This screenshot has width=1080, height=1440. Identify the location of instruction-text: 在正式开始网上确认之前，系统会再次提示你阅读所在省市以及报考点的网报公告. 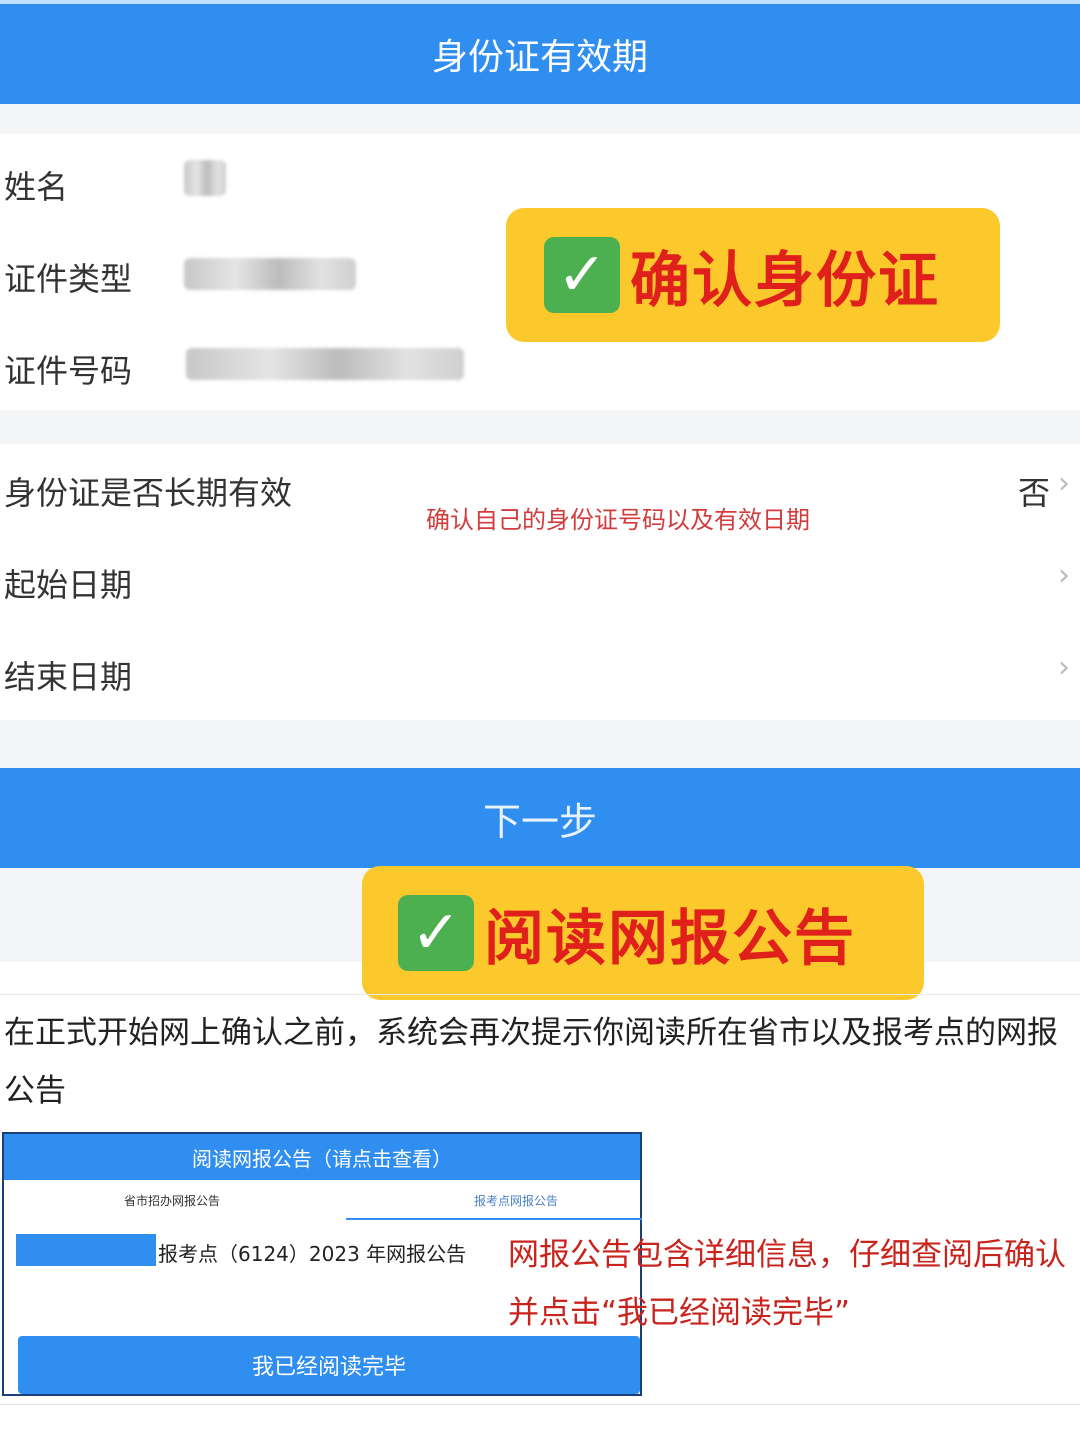
(531, 1062).